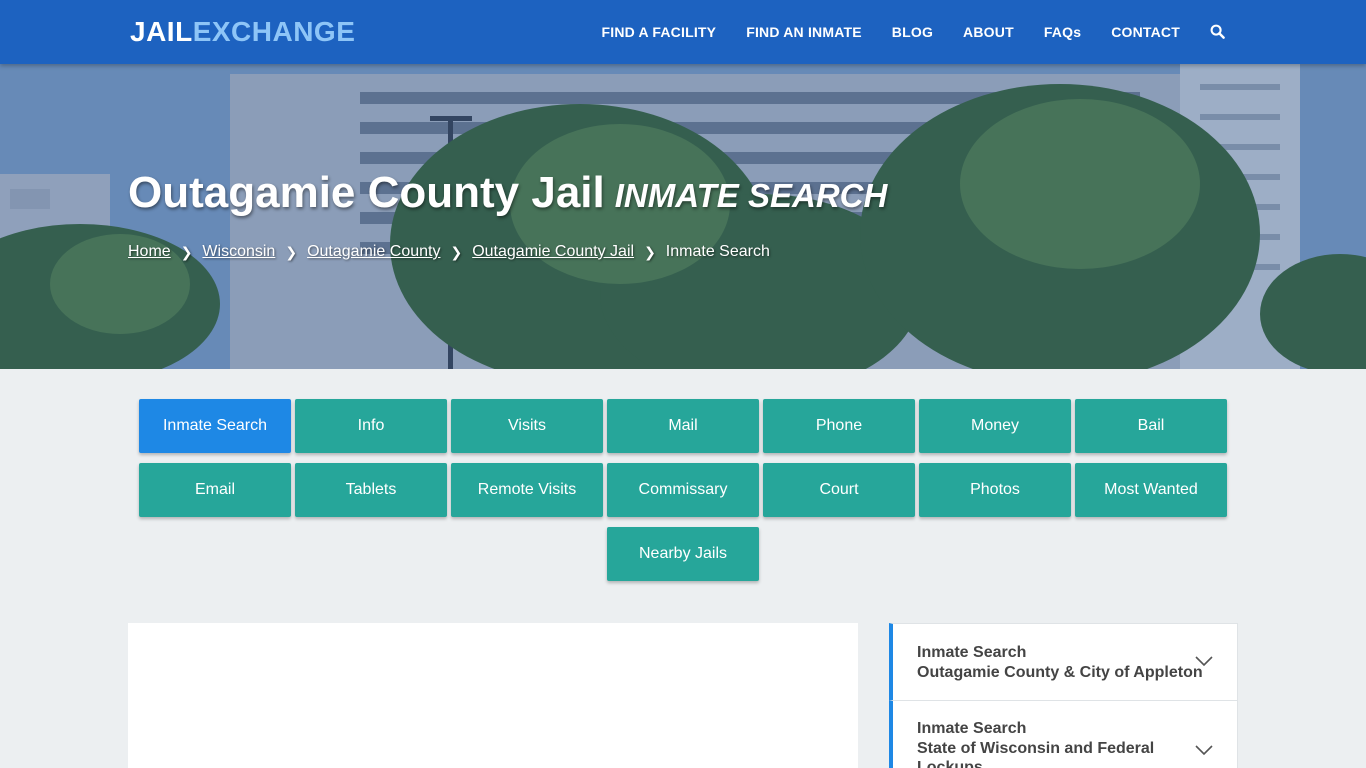 Image resolution: width=1366 pixels, height=768 pixels. Describe the element at coordinates (373, 252) in the screenshot. I see `breadcrumb-county: Outagamie County` at that location.